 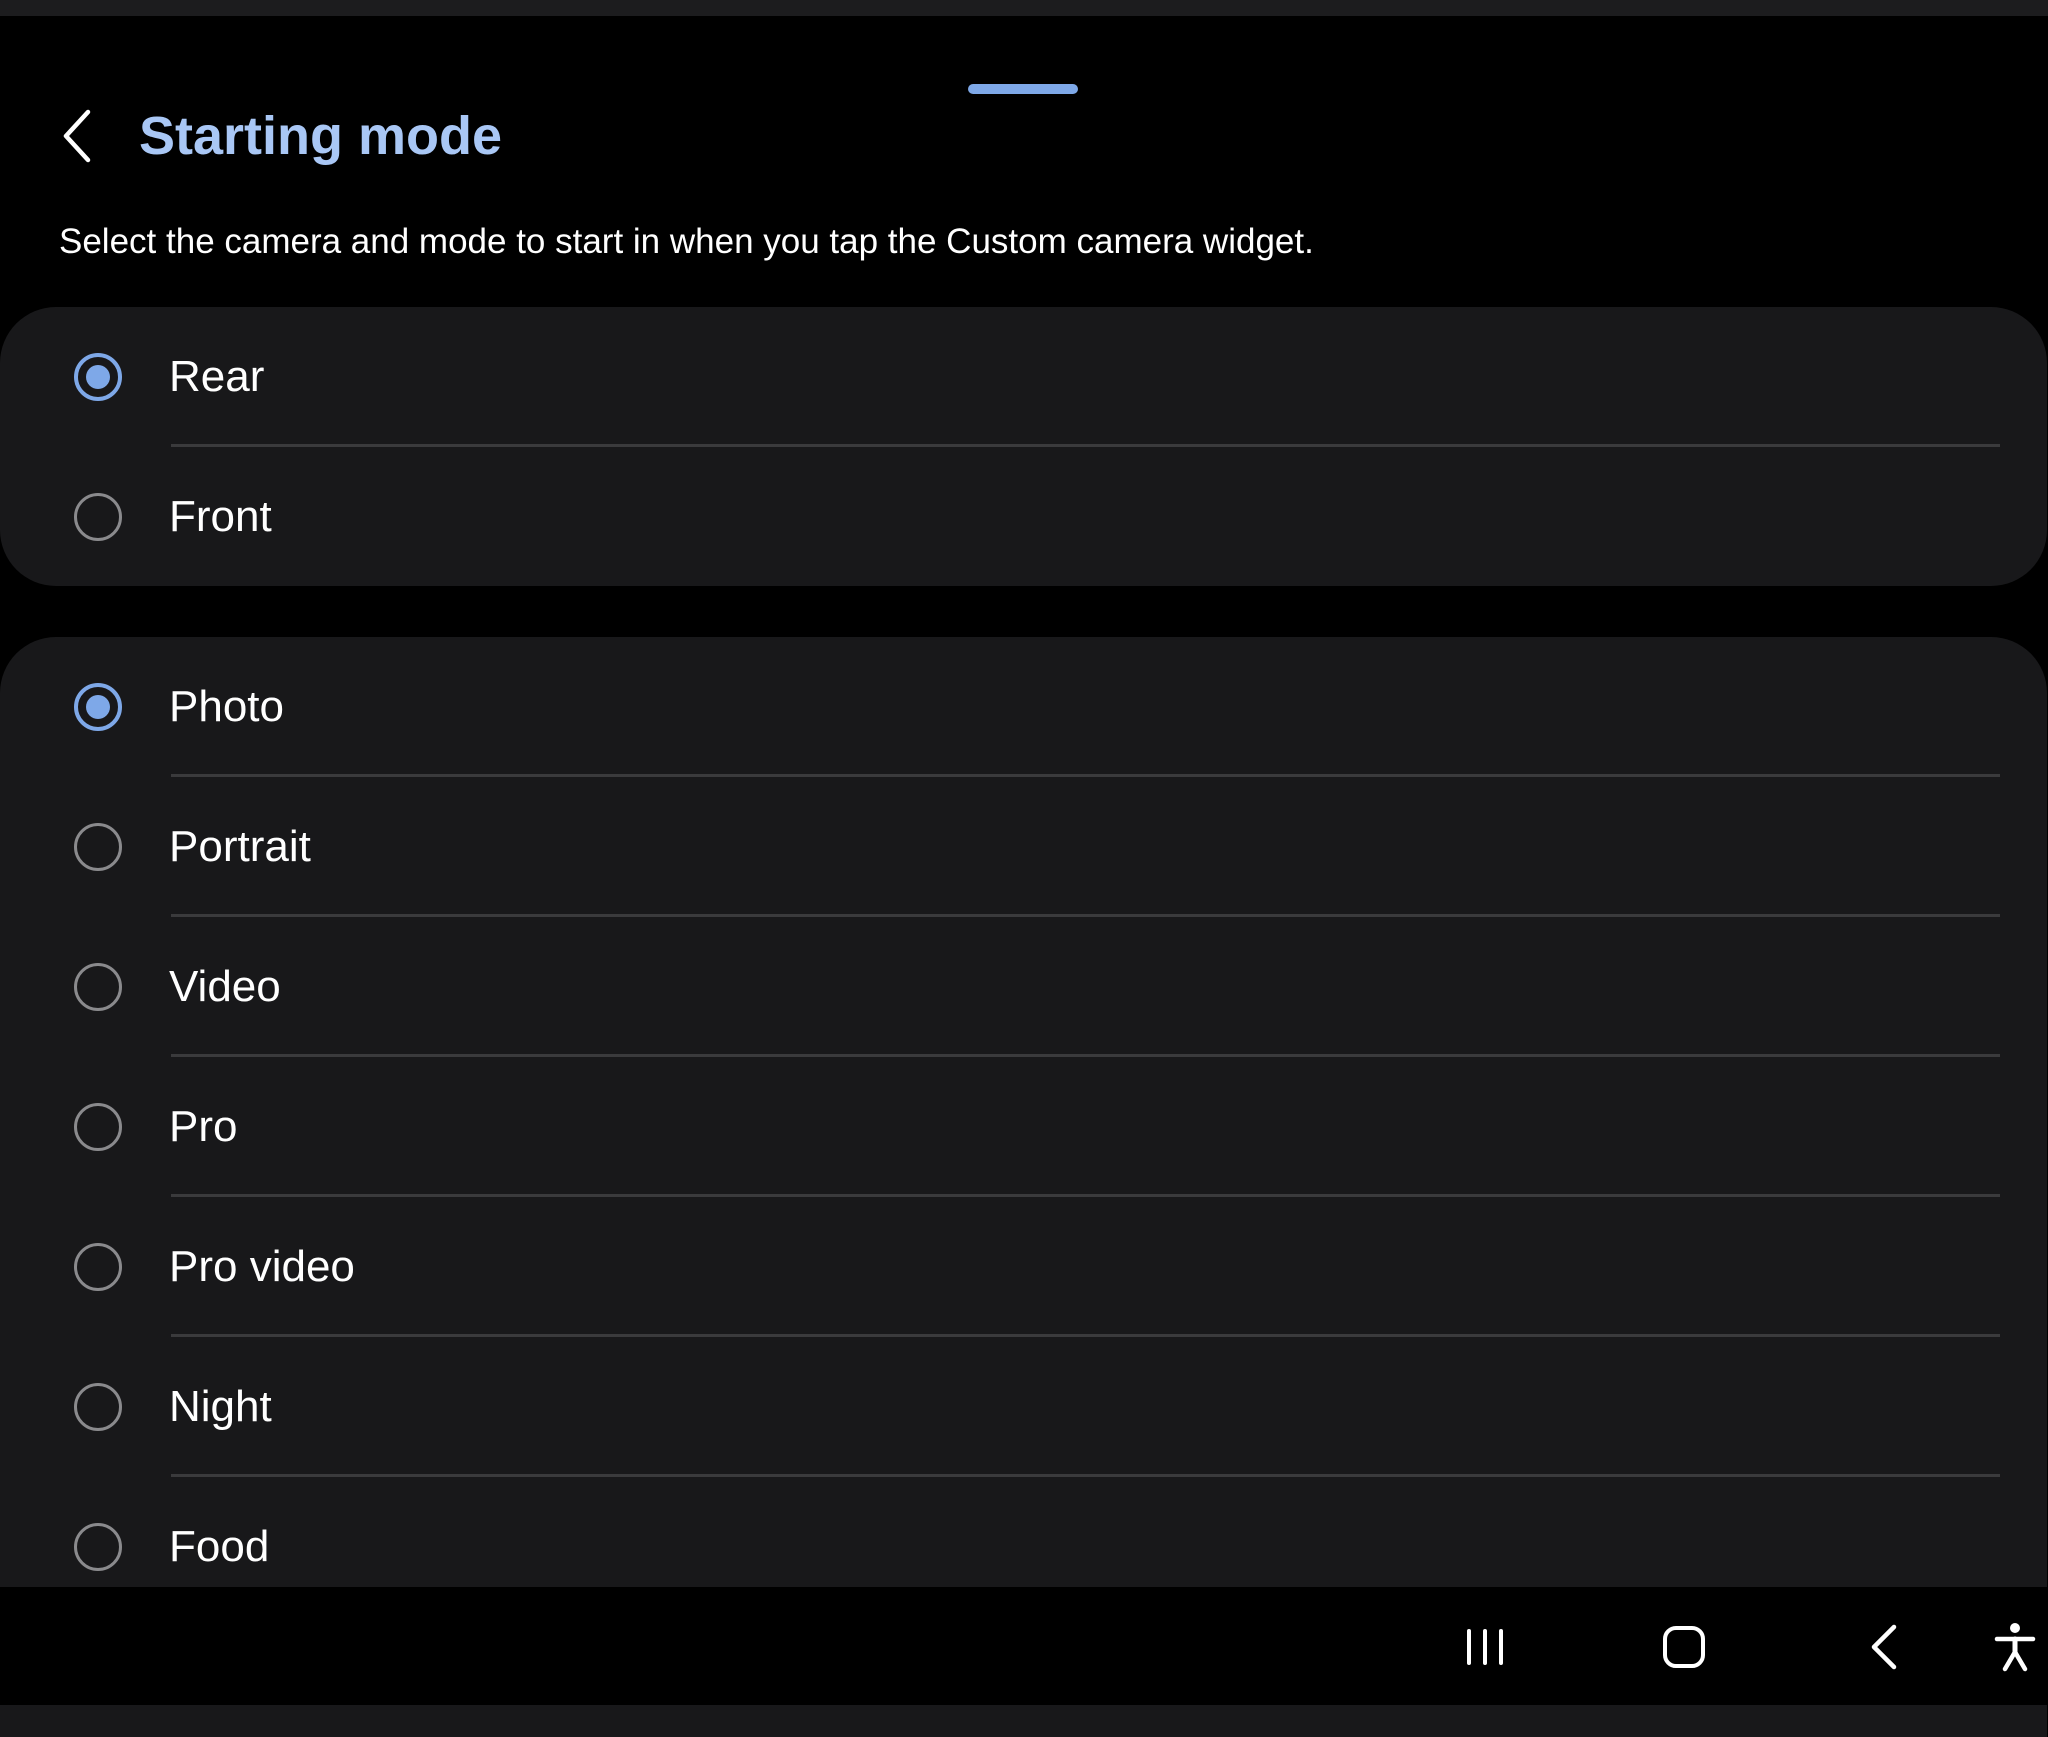 What do you see at coordinates (1024, 8) in the screenshot?
I see `status-bar-strip` at bounding box center [1024, 8].